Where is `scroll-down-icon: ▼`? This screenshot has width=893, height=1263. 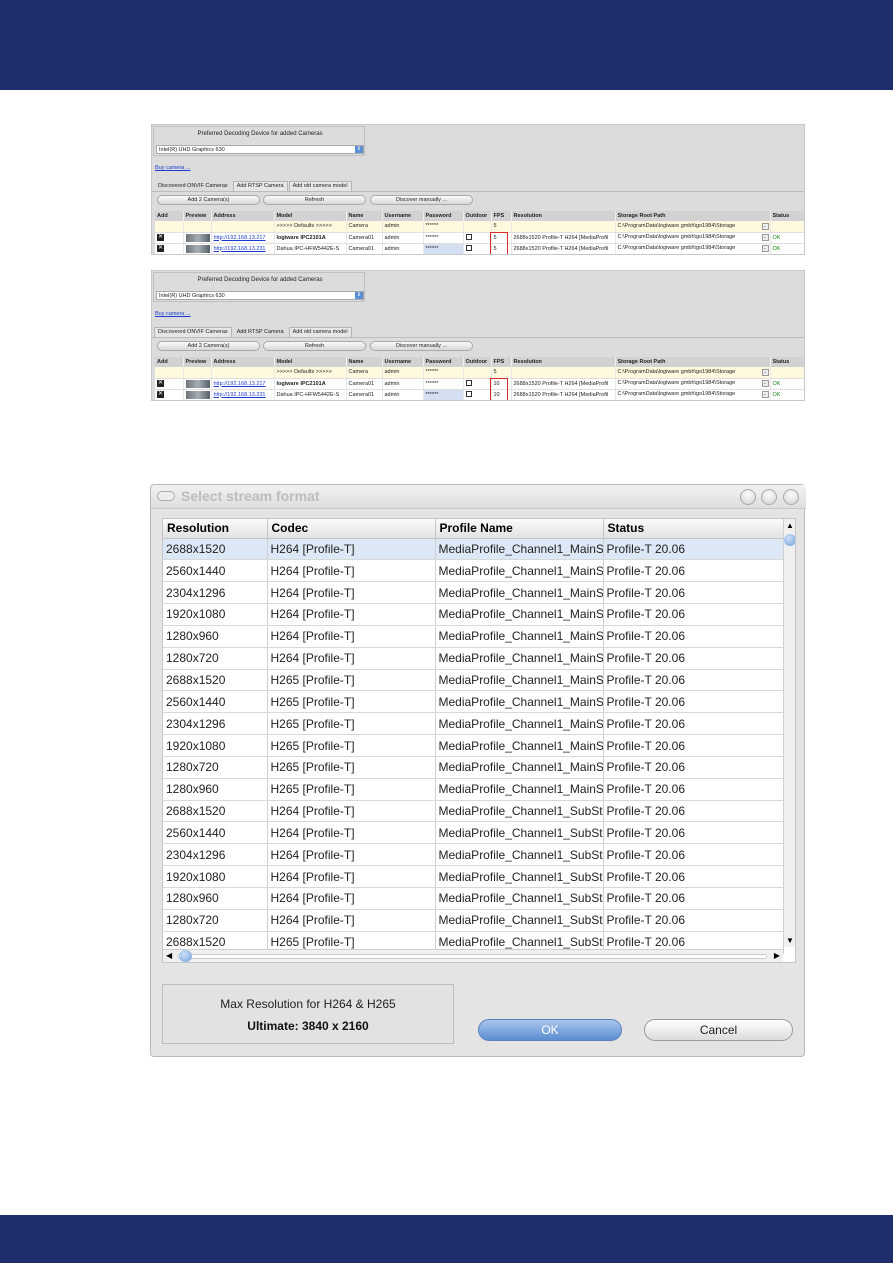 scroll-down-icon: ▼ is located at coordinates (790, 940).